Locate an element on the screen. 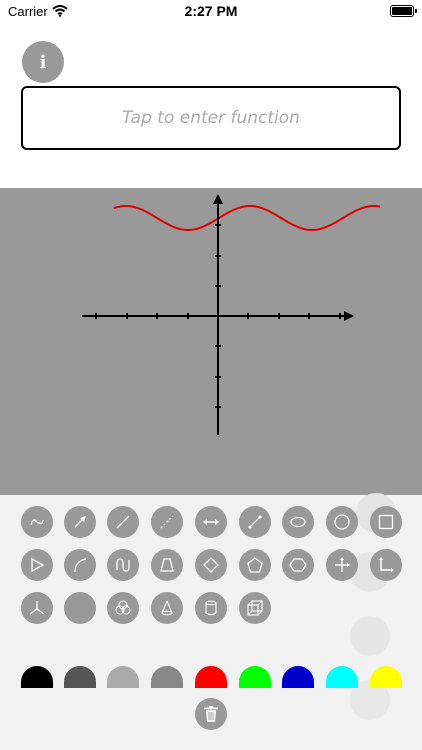  function-input is located at coordinates (211, 118).